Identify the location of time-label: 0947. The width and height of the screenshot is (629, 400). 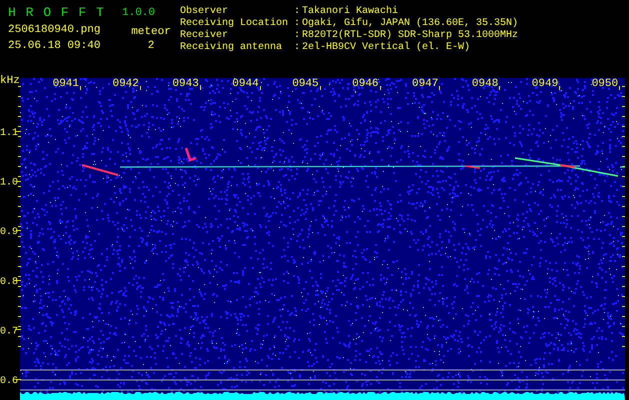
(425, 84).